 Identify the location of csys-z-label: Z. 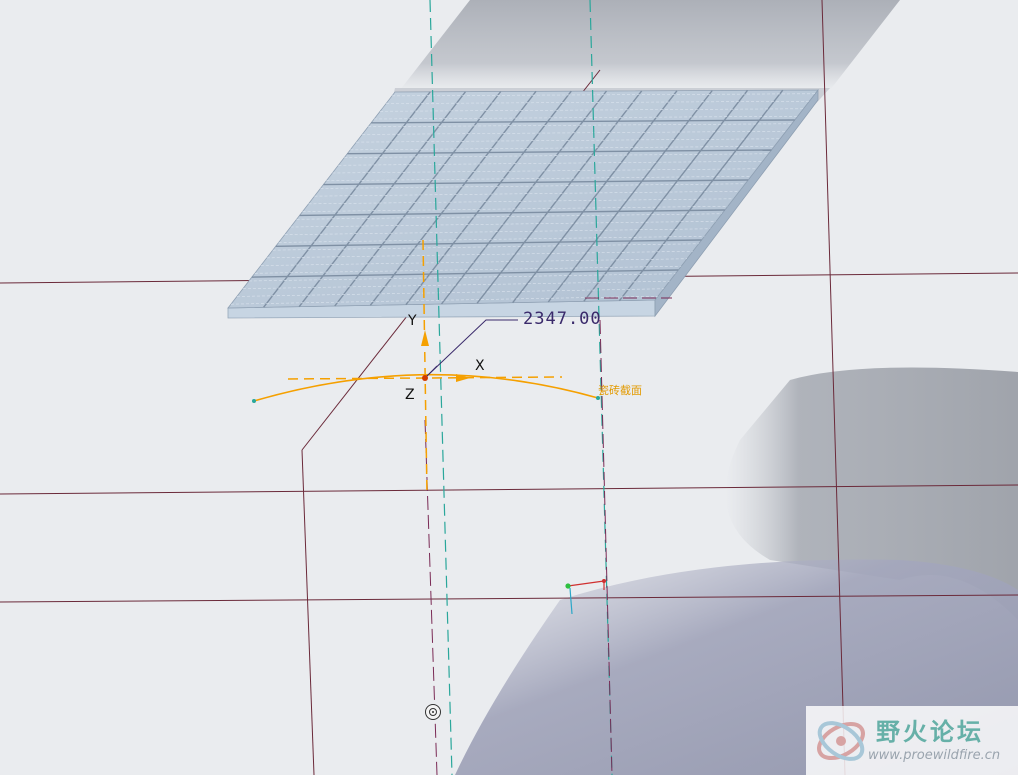
(410, 395).